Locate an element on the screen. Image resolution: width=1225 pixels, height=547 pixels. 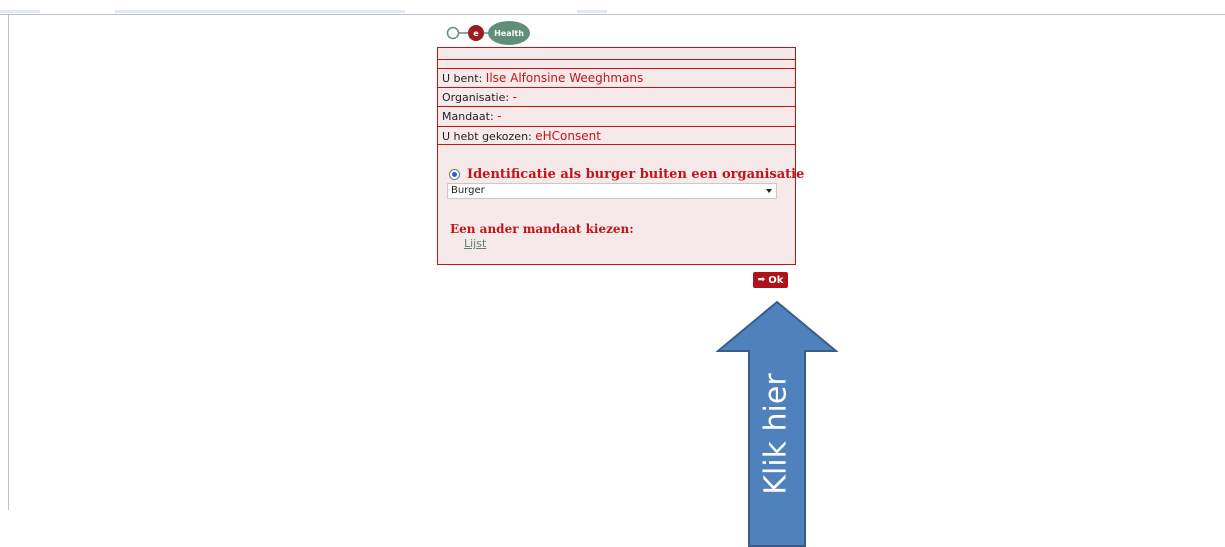
mandate-list-link: Lijst is located at coordinates (475, 243).